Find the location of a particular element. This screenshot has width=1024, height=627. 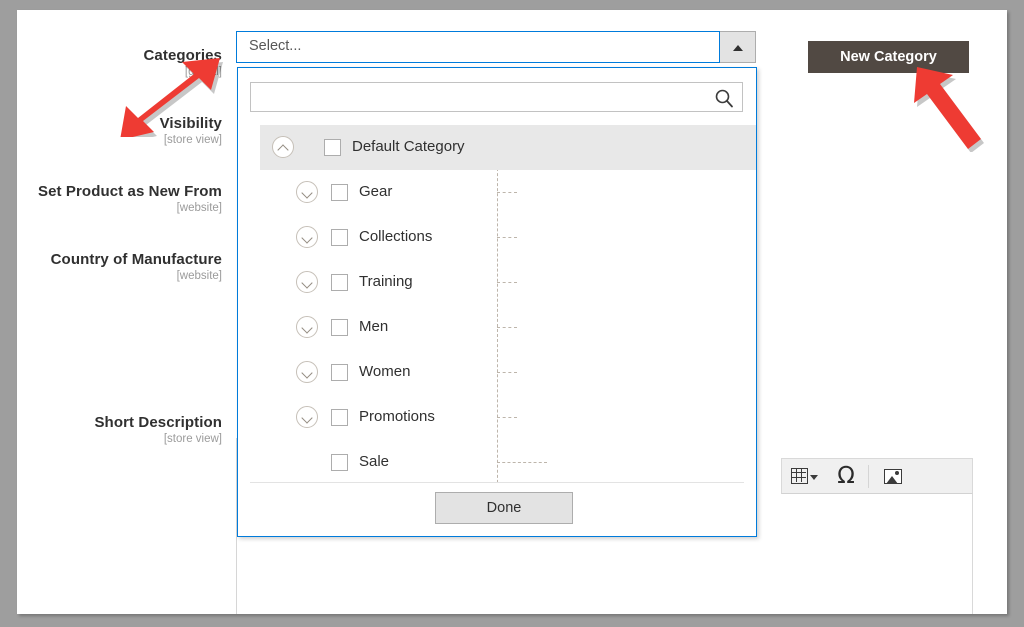

arrow-to-new-category-button is located at coordinates (949, 109).